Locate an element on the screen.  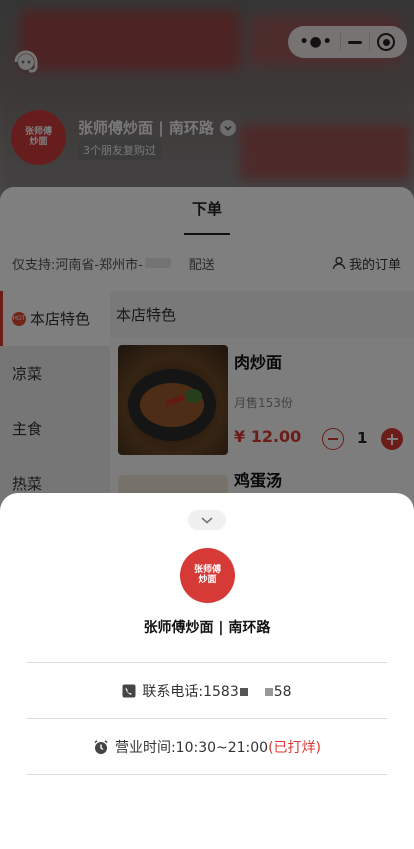
phone-icon is located at coordinates (129, 691).